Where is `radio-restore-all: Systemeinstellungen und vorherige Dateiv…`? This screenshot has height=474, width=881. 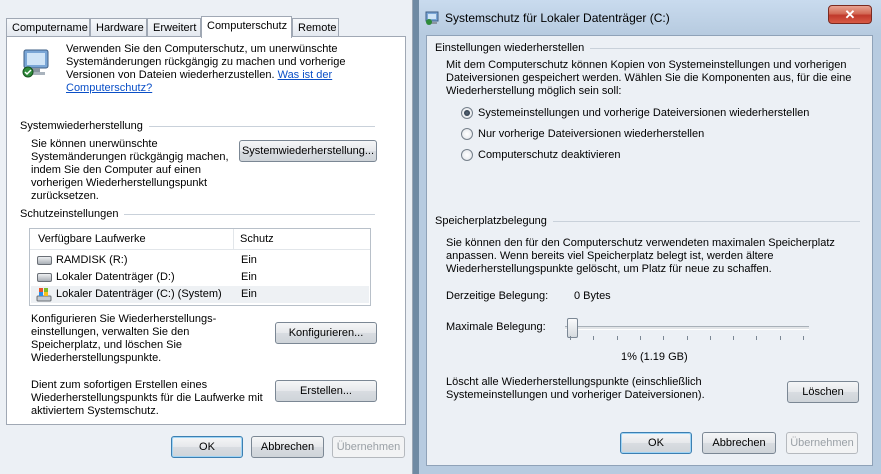 radio-restore-all: Systemeinstellungen und vorherige Dateiv… is located at coordinates (635, 113).